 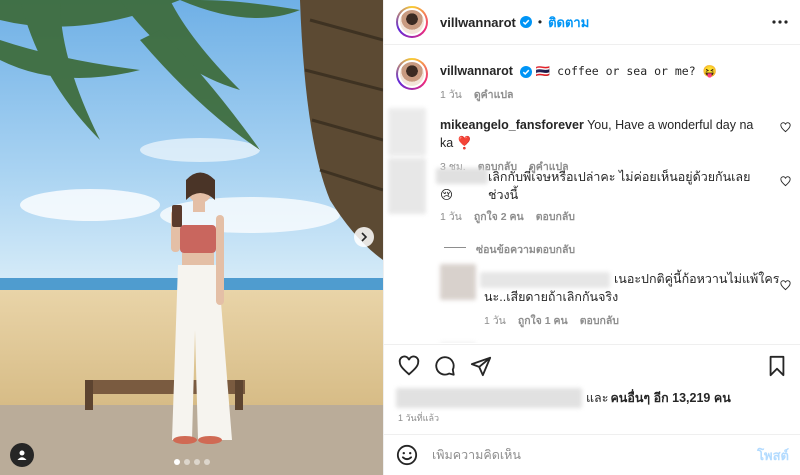 What do you see at coordinates (592, 248) in the screenshot?
I see `hide-replies-toggle: ซ่อนข้อความตอบกลับ` at bounding box center [592, 248].